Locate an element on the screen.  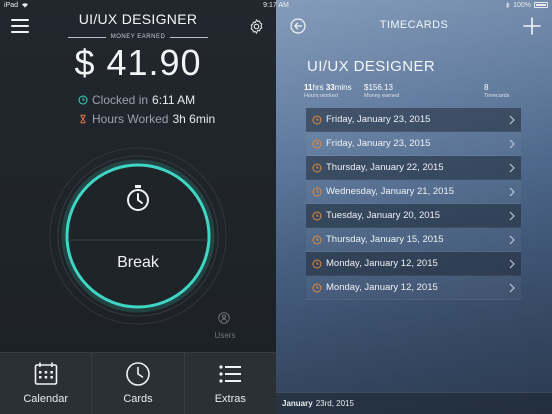
tab-calendar: Calendar is located at coordinates (46, 383).